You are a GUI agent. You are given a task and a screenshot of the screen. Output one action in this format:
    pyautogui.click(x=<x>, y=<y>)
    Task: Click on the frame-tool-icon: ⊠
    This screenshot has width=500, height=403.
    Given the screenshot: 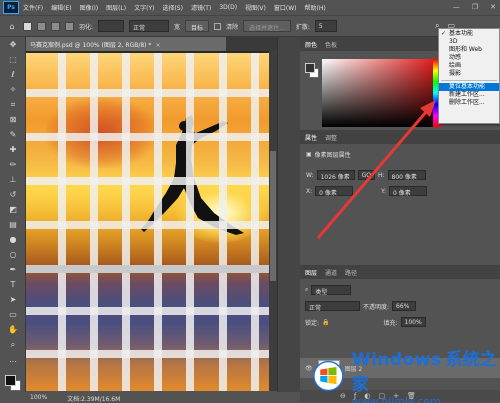 What is the action you would take?
    pyautogui.click(x=13, y=119)
    